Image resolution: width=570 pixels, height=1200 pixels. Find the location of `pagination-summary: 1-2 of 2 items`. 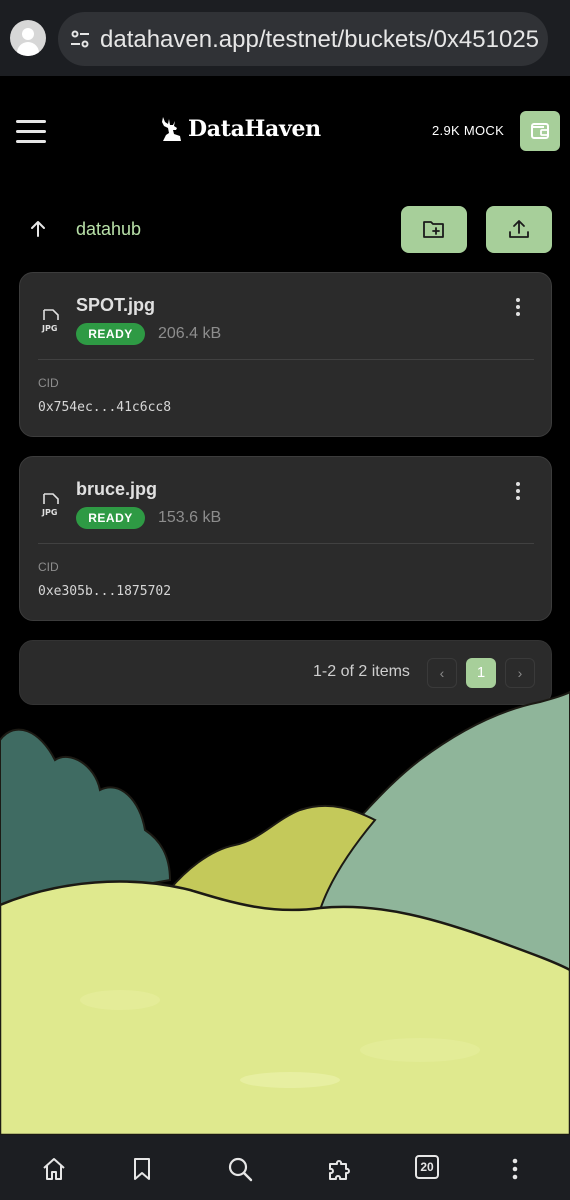

pagination-summary: 1-2 of 2 items is located at coordinates (361, 671).